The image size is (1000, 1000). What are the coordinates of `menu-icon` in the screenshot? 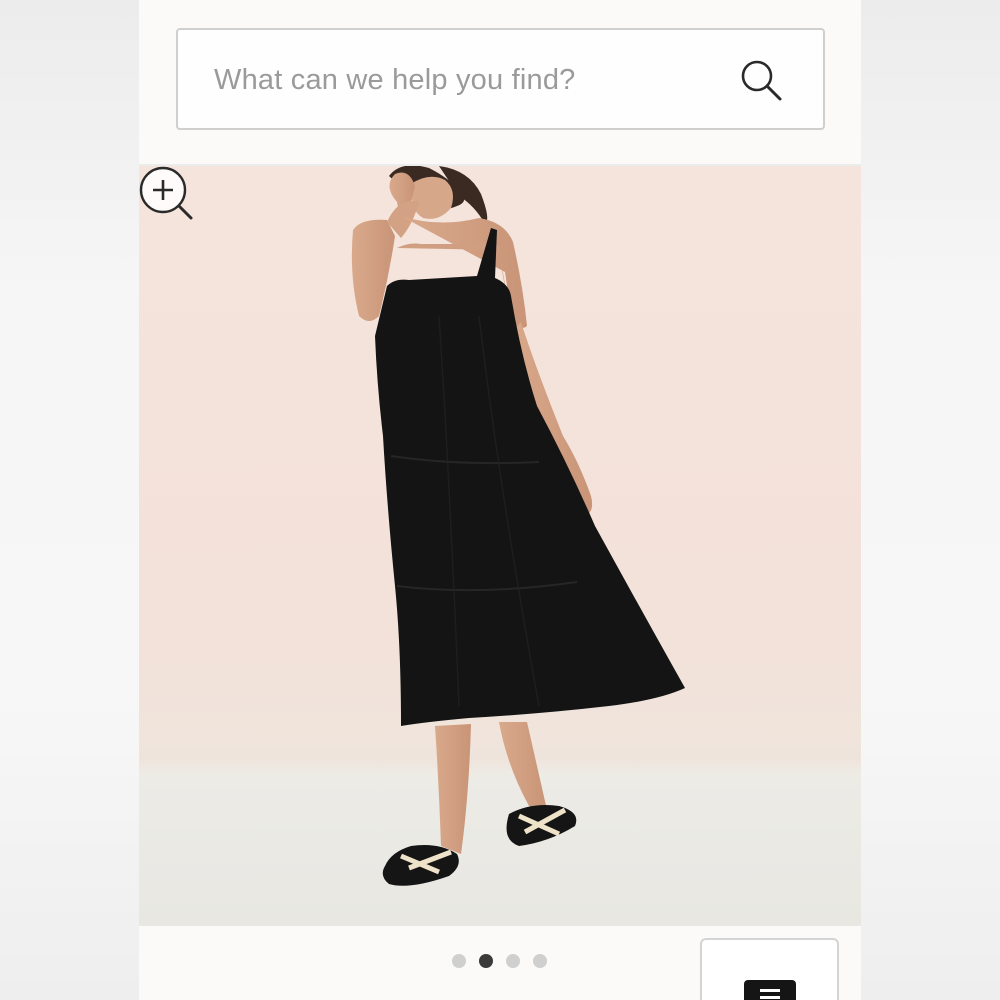 It's located at (770, 990).